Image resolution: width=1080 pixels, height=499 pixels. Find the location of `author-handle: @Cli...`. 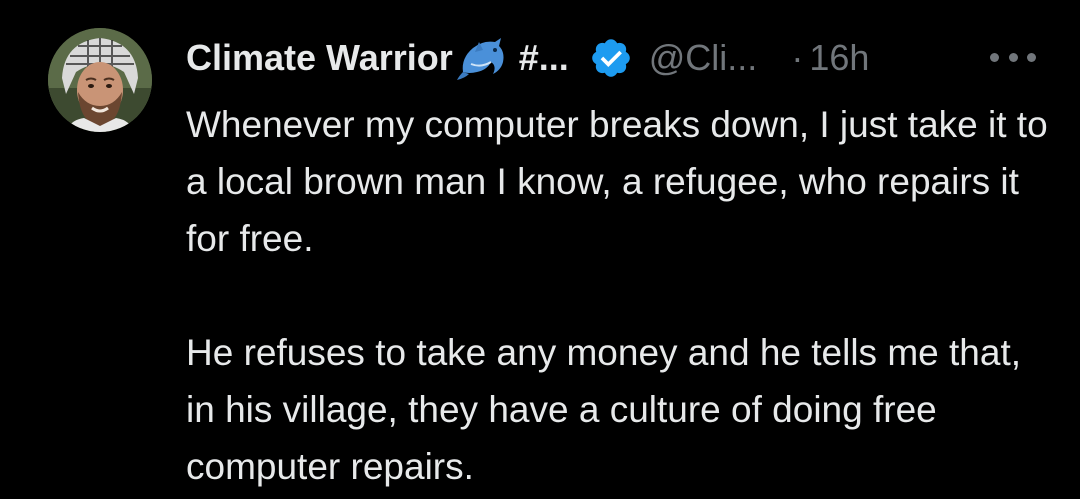

author-handle: @Cli... is located at coordinates (703, 58).